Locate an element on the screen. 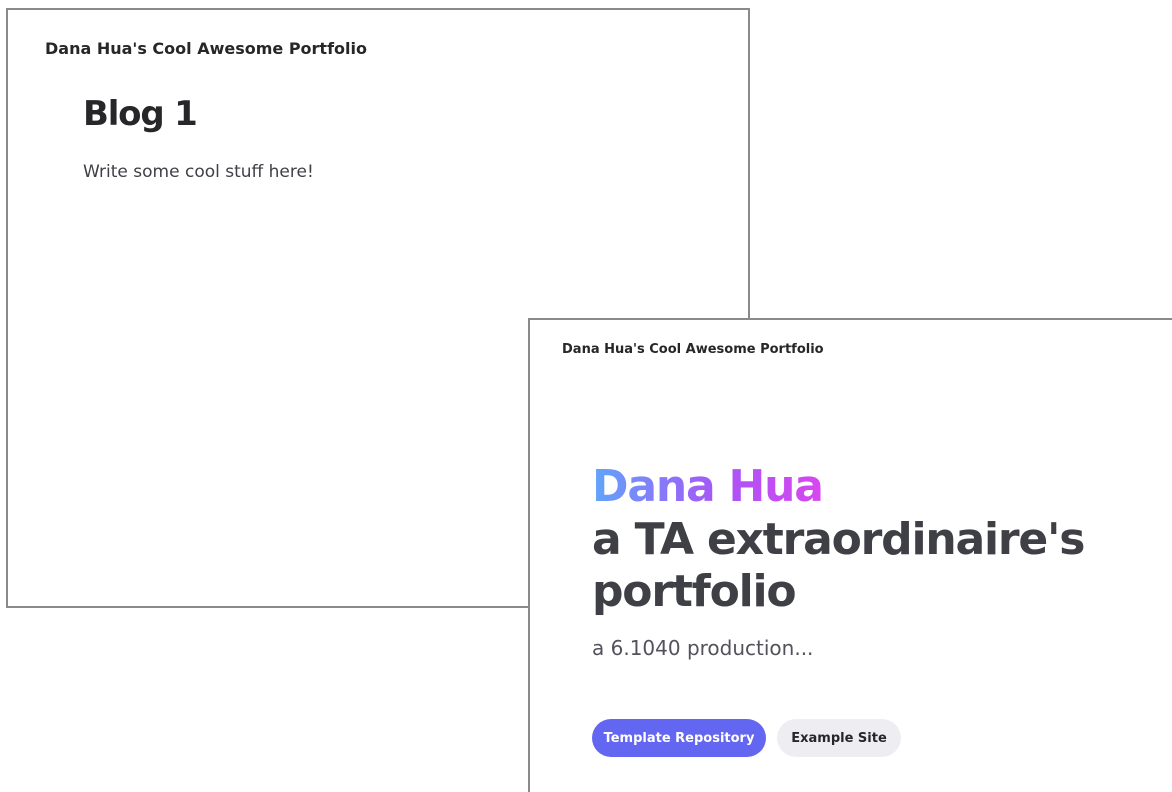  hero-name: Dana Hua is located at coordinates (708, 486).